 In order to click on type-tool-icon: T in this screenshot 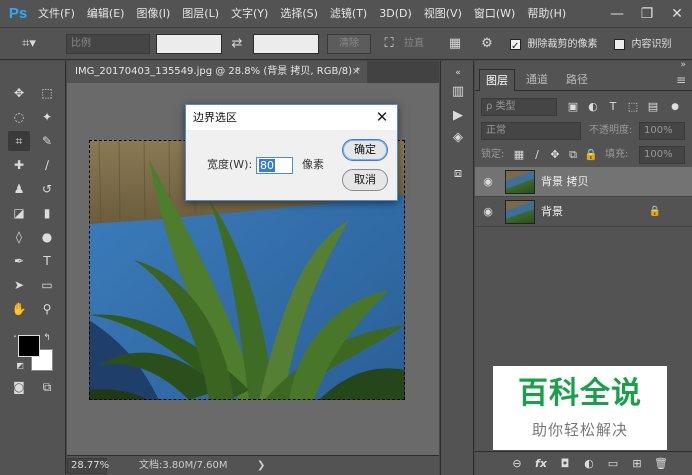, I will do `click(47, 261)`.